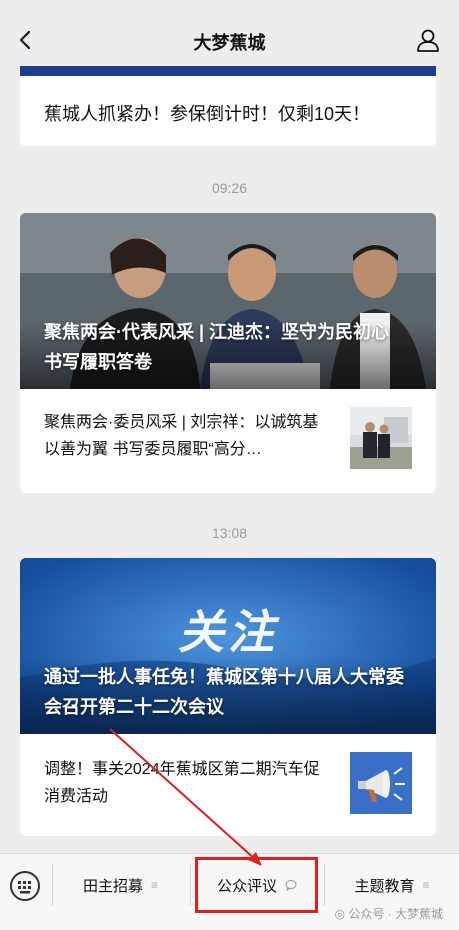 This screenshot has width=459, height=930. What do you see at coordinates (228, 692) in the screenshot?
I see `cover-article-title: 通过一批人事任免！蕉城区第十八届人大常委会召开第二十二次会议` at bounding box center [228, 692].